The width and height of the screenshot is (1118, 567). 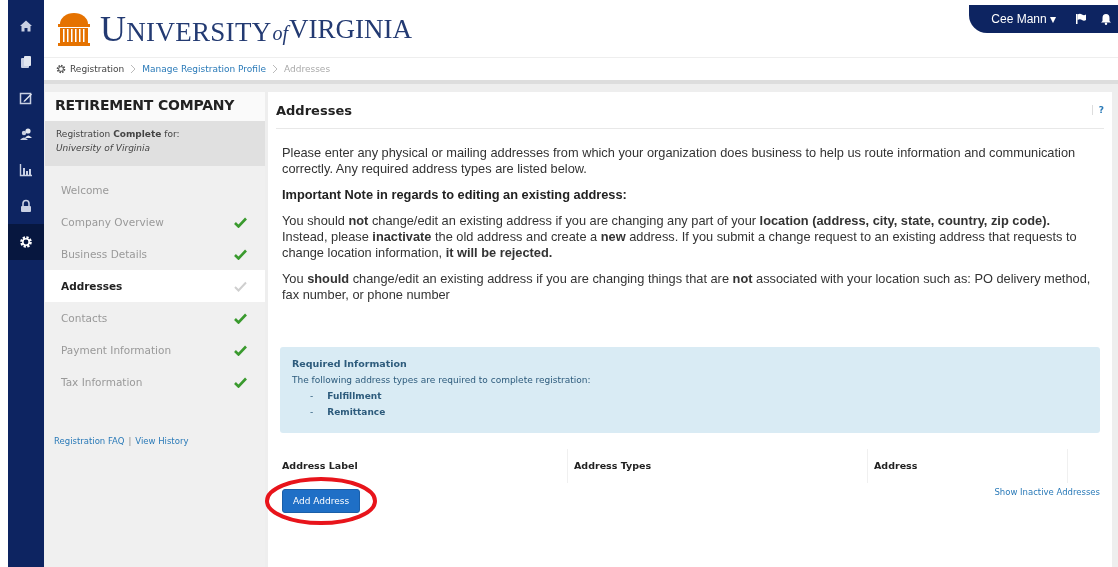 What do you see at coordinates (26, 62) in the screenshot?
I see `documents-icon` at bounding box center [26, 62].